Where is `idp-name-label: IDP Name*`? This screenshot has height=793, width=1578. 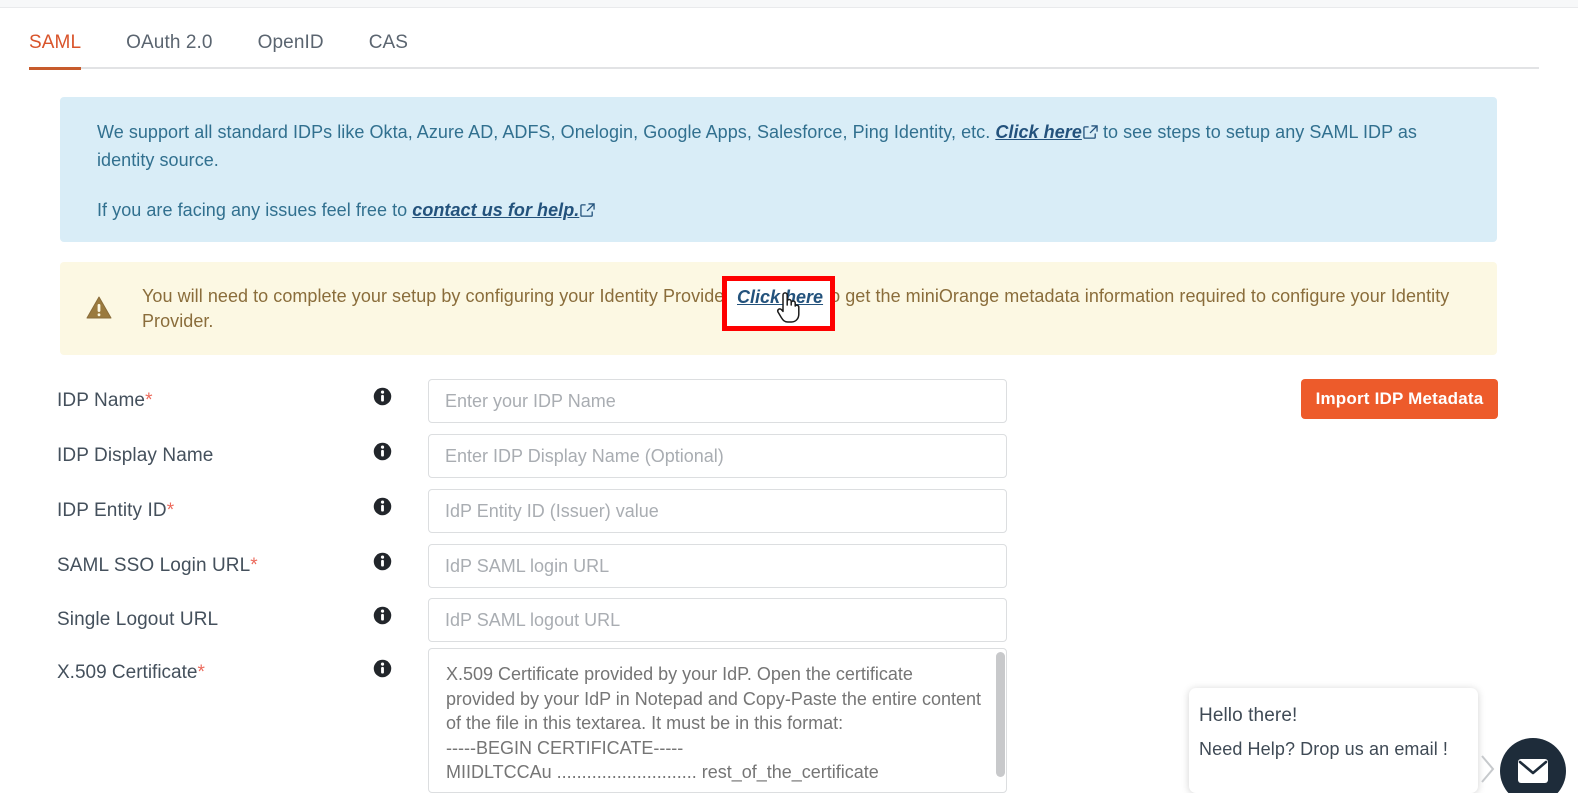 idp-name-label: IDP Name* is located at coordinates (105, 401).